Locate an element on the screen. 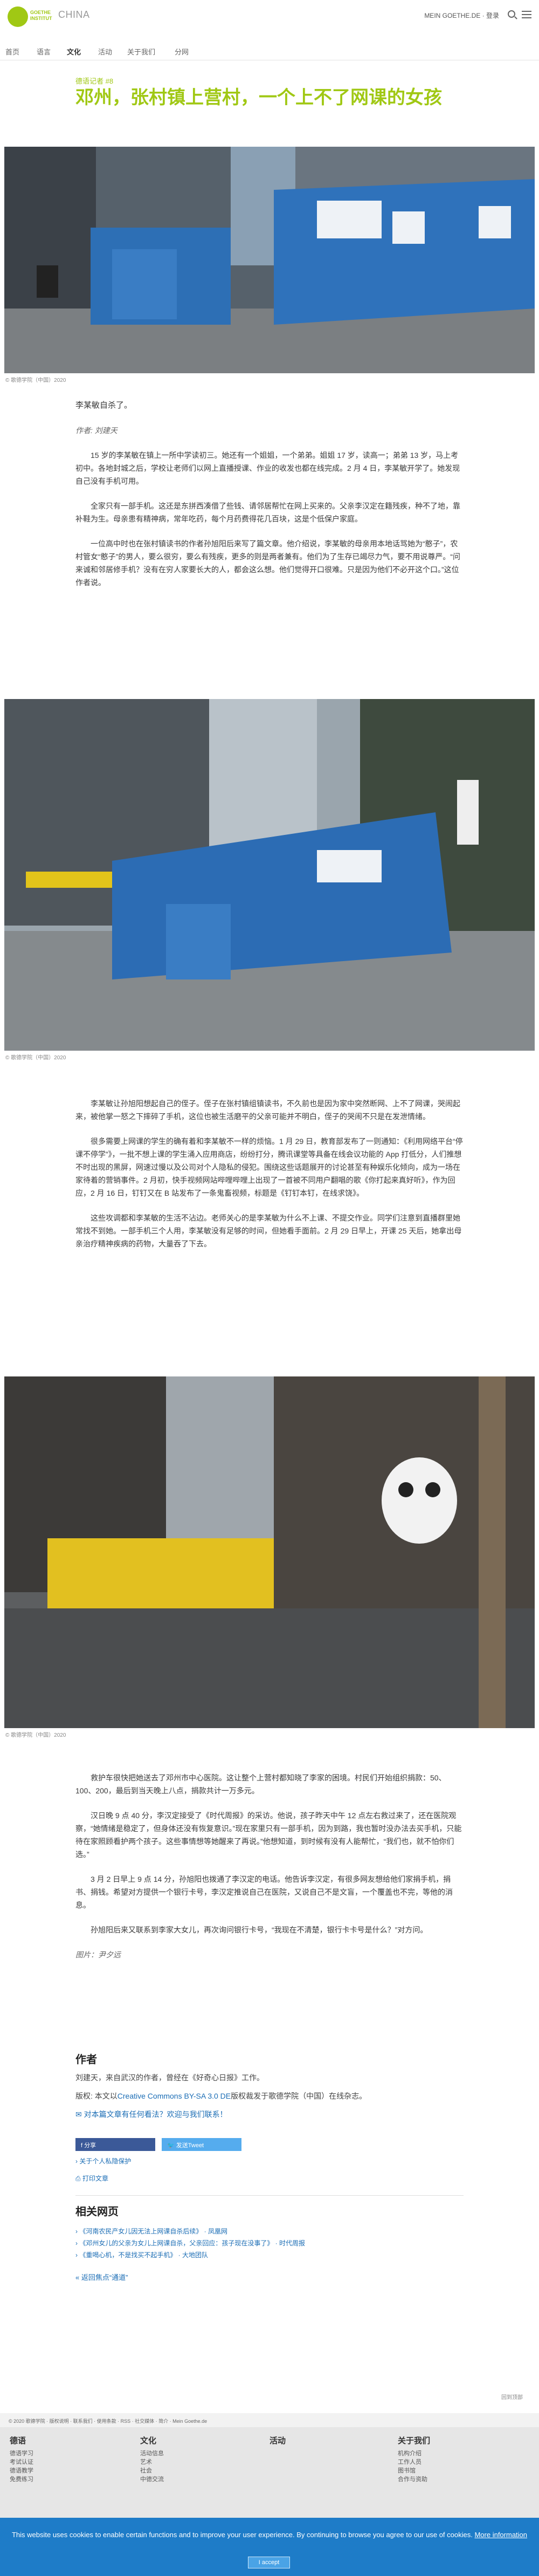 The image size is (539, 2576). footer-link: 社会 is located at coordinates (146, 2470).